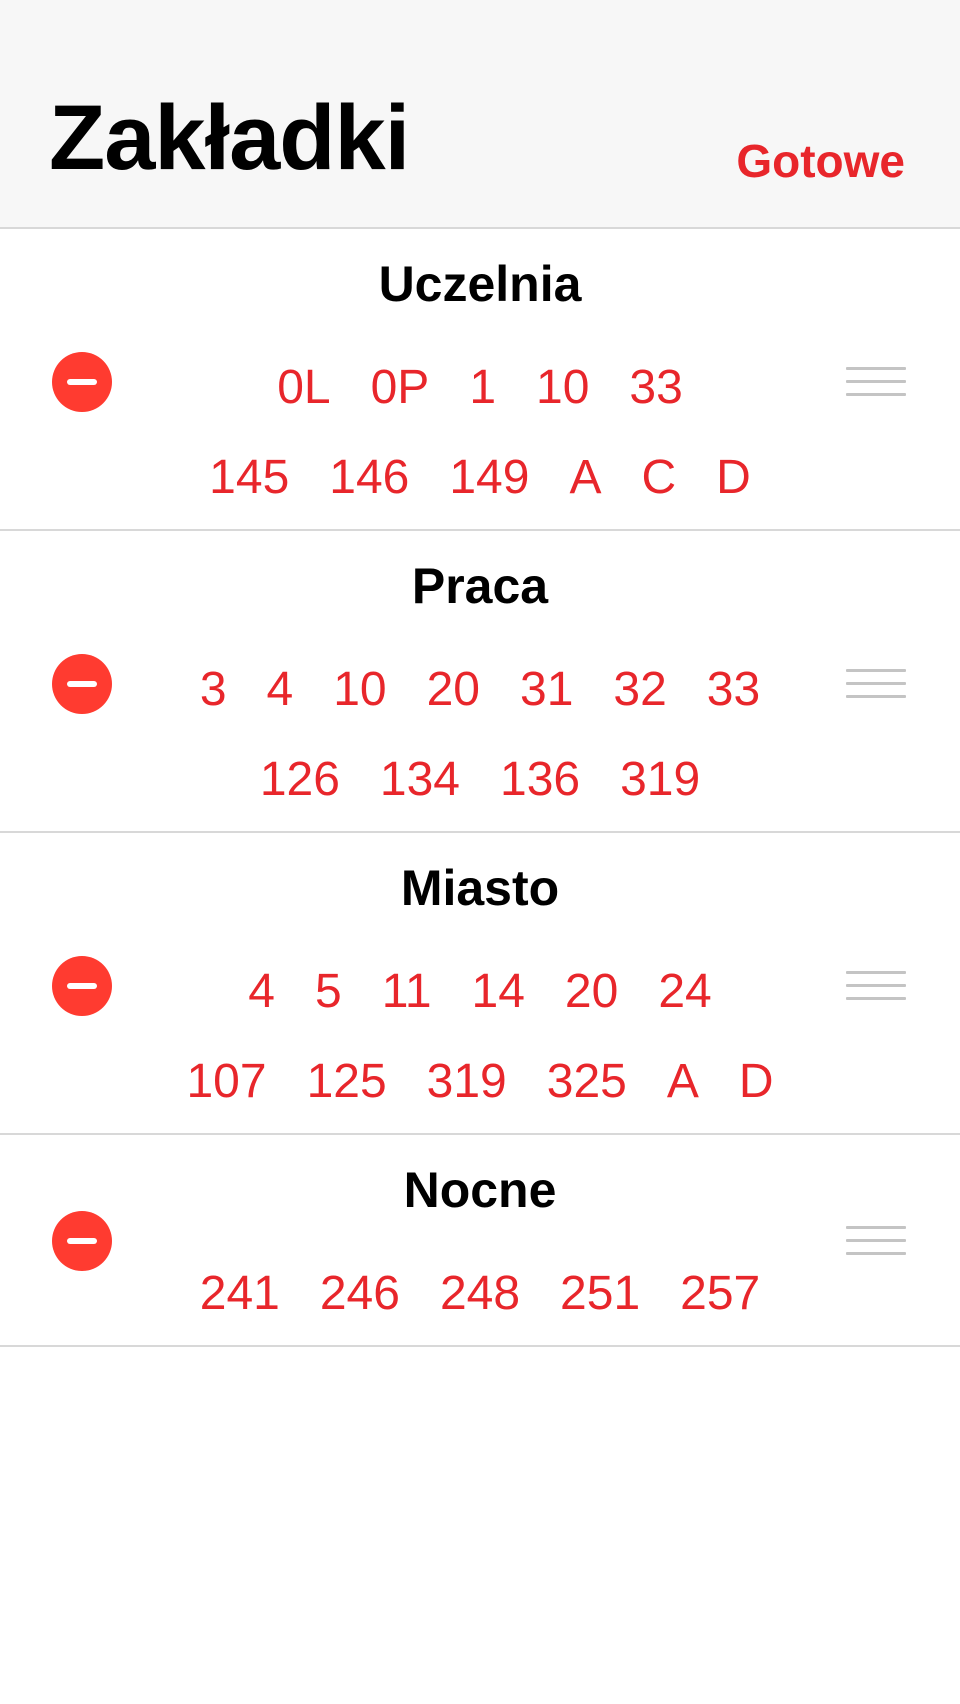  I want to click on line-number-link: 251, so click(600, 1294).